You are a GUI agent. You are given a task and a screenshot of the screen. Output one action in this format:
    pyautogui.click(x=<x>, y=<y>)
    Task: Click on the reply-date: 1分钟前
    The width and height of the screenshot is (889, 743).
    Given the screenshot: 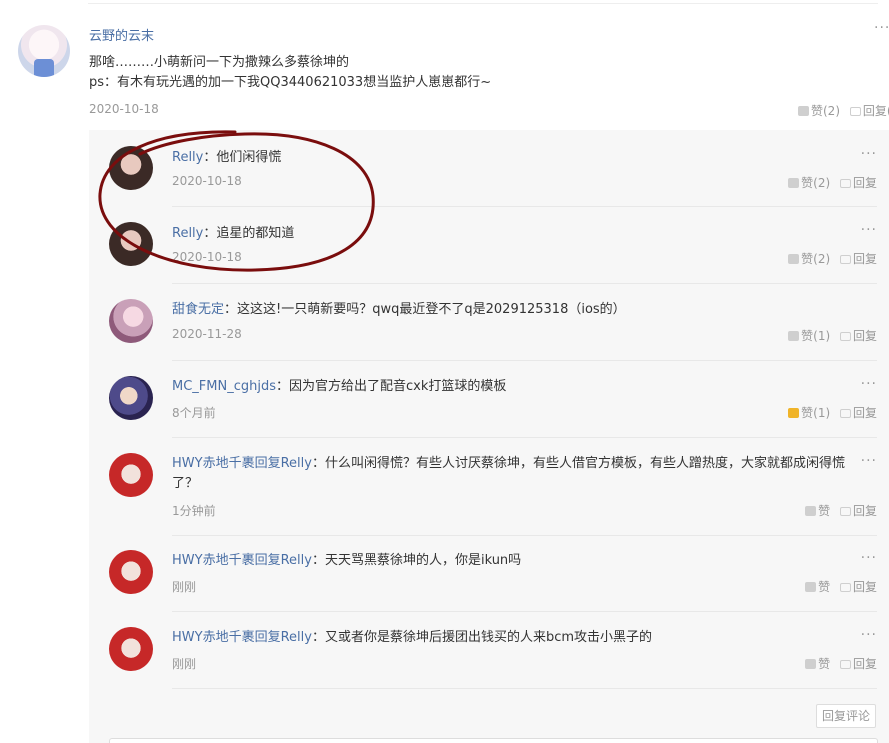 What is the action you would take?
    pyautogui.click(x=194, y=511)
    